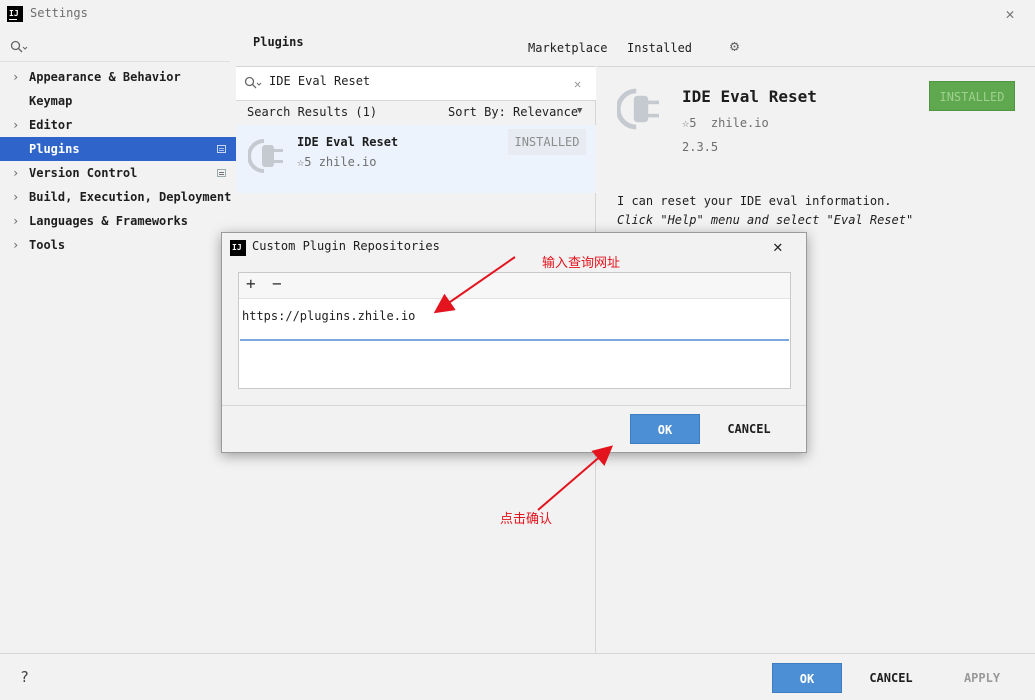 This screenshot has width=1035, height=700. Describe the element at coordinates (734, 46) in the screenshot. I see `gear-icon: ⚙` at that location.